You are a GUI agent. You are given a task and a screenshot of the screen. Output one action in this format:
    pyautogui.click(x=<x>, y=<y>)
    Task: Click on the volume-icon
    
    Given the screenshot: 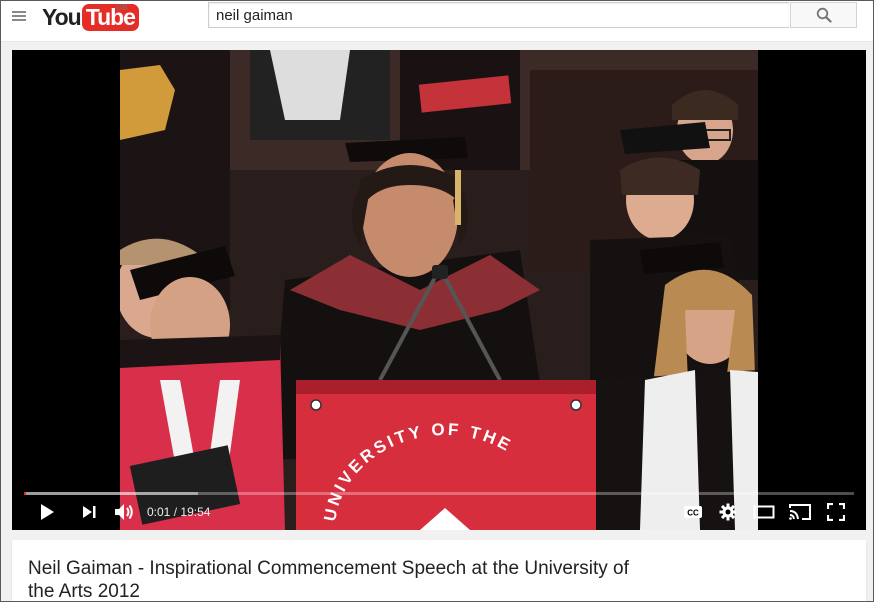 What is the action you would take?
    pyautogui.click(x=124, y=512)
    